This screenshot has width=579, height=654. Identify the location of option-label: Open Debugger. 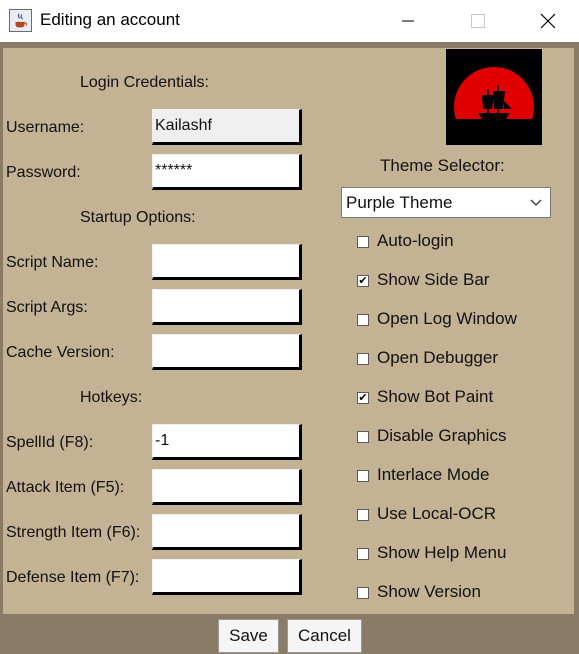
(437, 357).